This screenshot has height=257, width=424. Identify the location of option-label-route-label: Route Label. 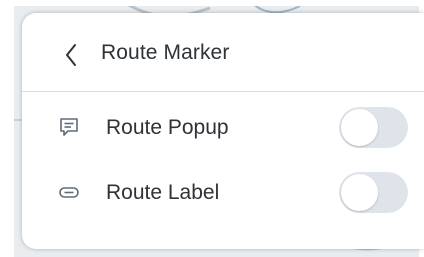
(163, 192).